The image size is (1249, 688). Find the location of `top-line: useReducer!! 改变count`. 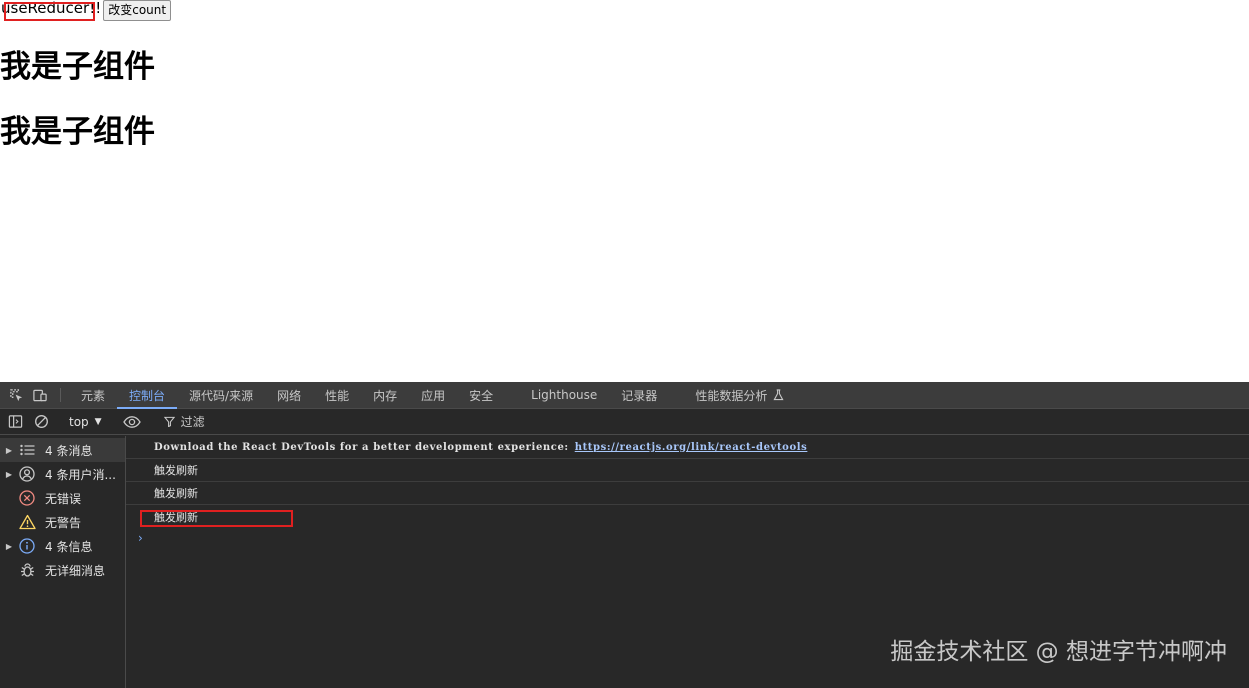

top-line: useReducer!! 改变count is located at coordinates (86, 11).